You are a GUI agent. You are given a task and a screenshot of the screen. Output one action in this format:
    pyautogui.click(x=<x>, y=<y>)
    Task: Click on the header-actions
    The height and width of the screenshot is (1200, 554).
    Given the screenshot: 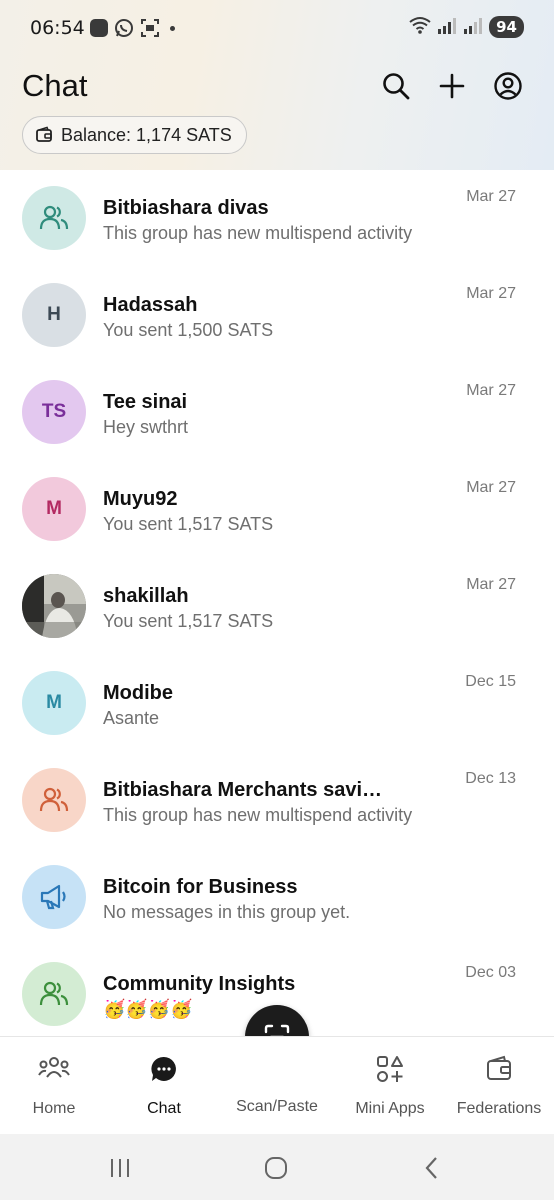 What is the action you would take?
    pyautogui.click(x=452, y=86)
    